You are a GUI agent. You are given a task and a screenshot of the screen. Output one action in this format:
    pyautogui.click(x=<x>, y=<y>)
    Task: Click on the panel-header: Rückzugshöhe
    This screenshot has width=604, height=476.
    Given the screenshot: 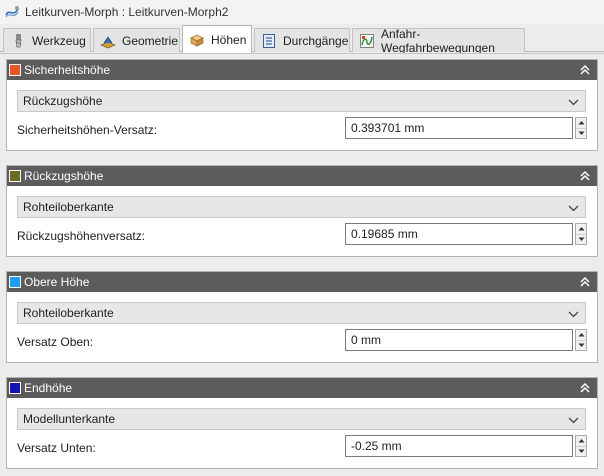 What is the action you would take?
    pyautogui.click(x=302, y=176)
    